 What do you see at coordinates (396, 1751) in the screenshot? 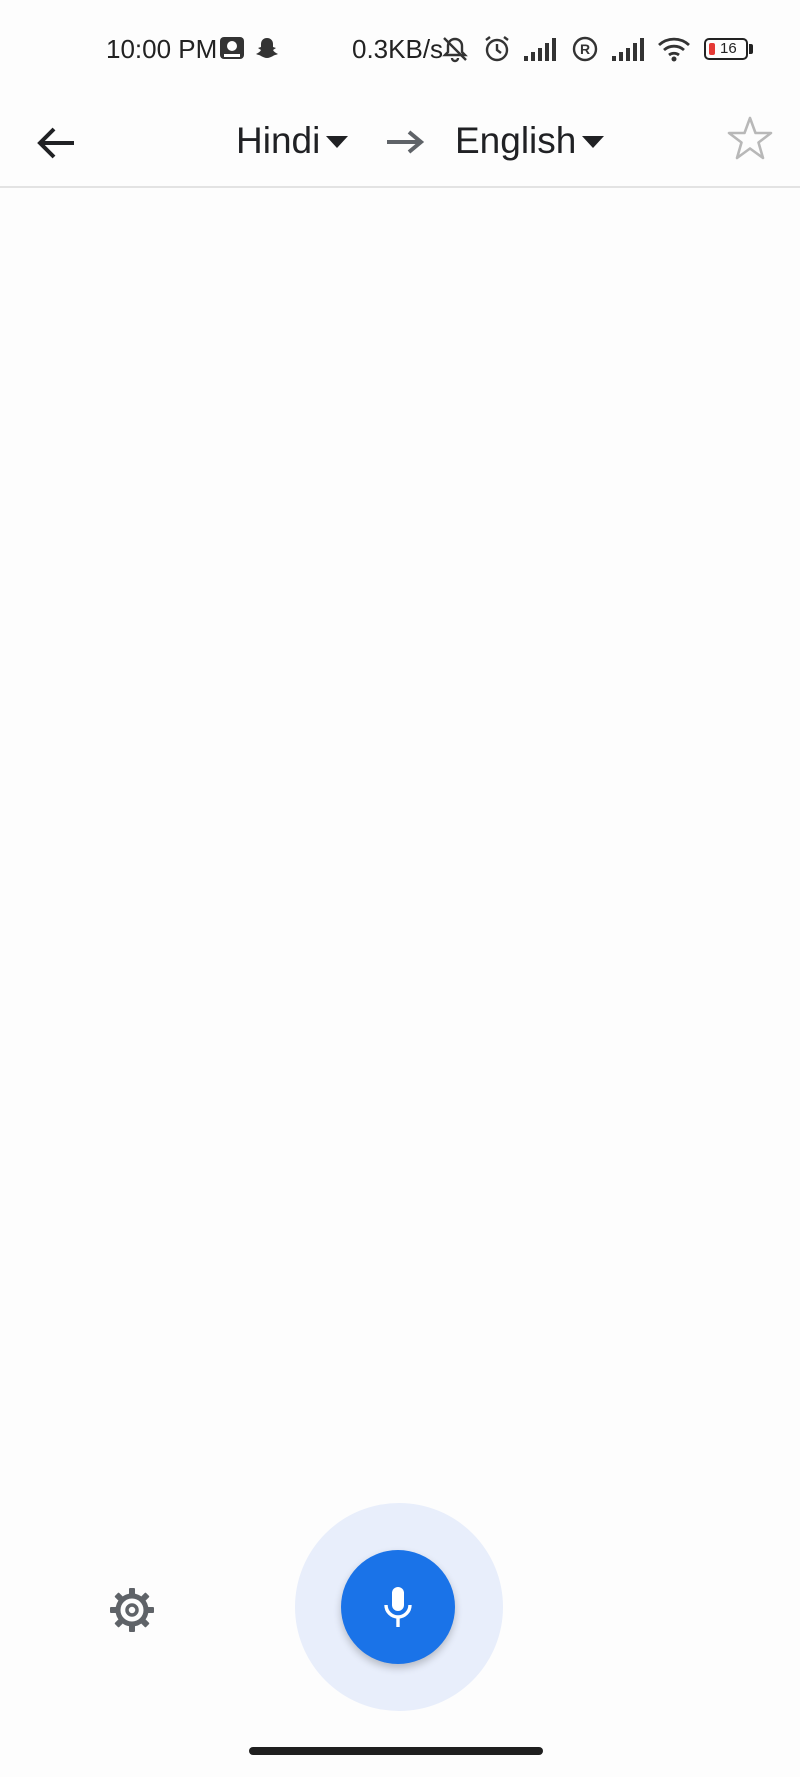
I see `home-indicator` at bounding box center [396, 1751].